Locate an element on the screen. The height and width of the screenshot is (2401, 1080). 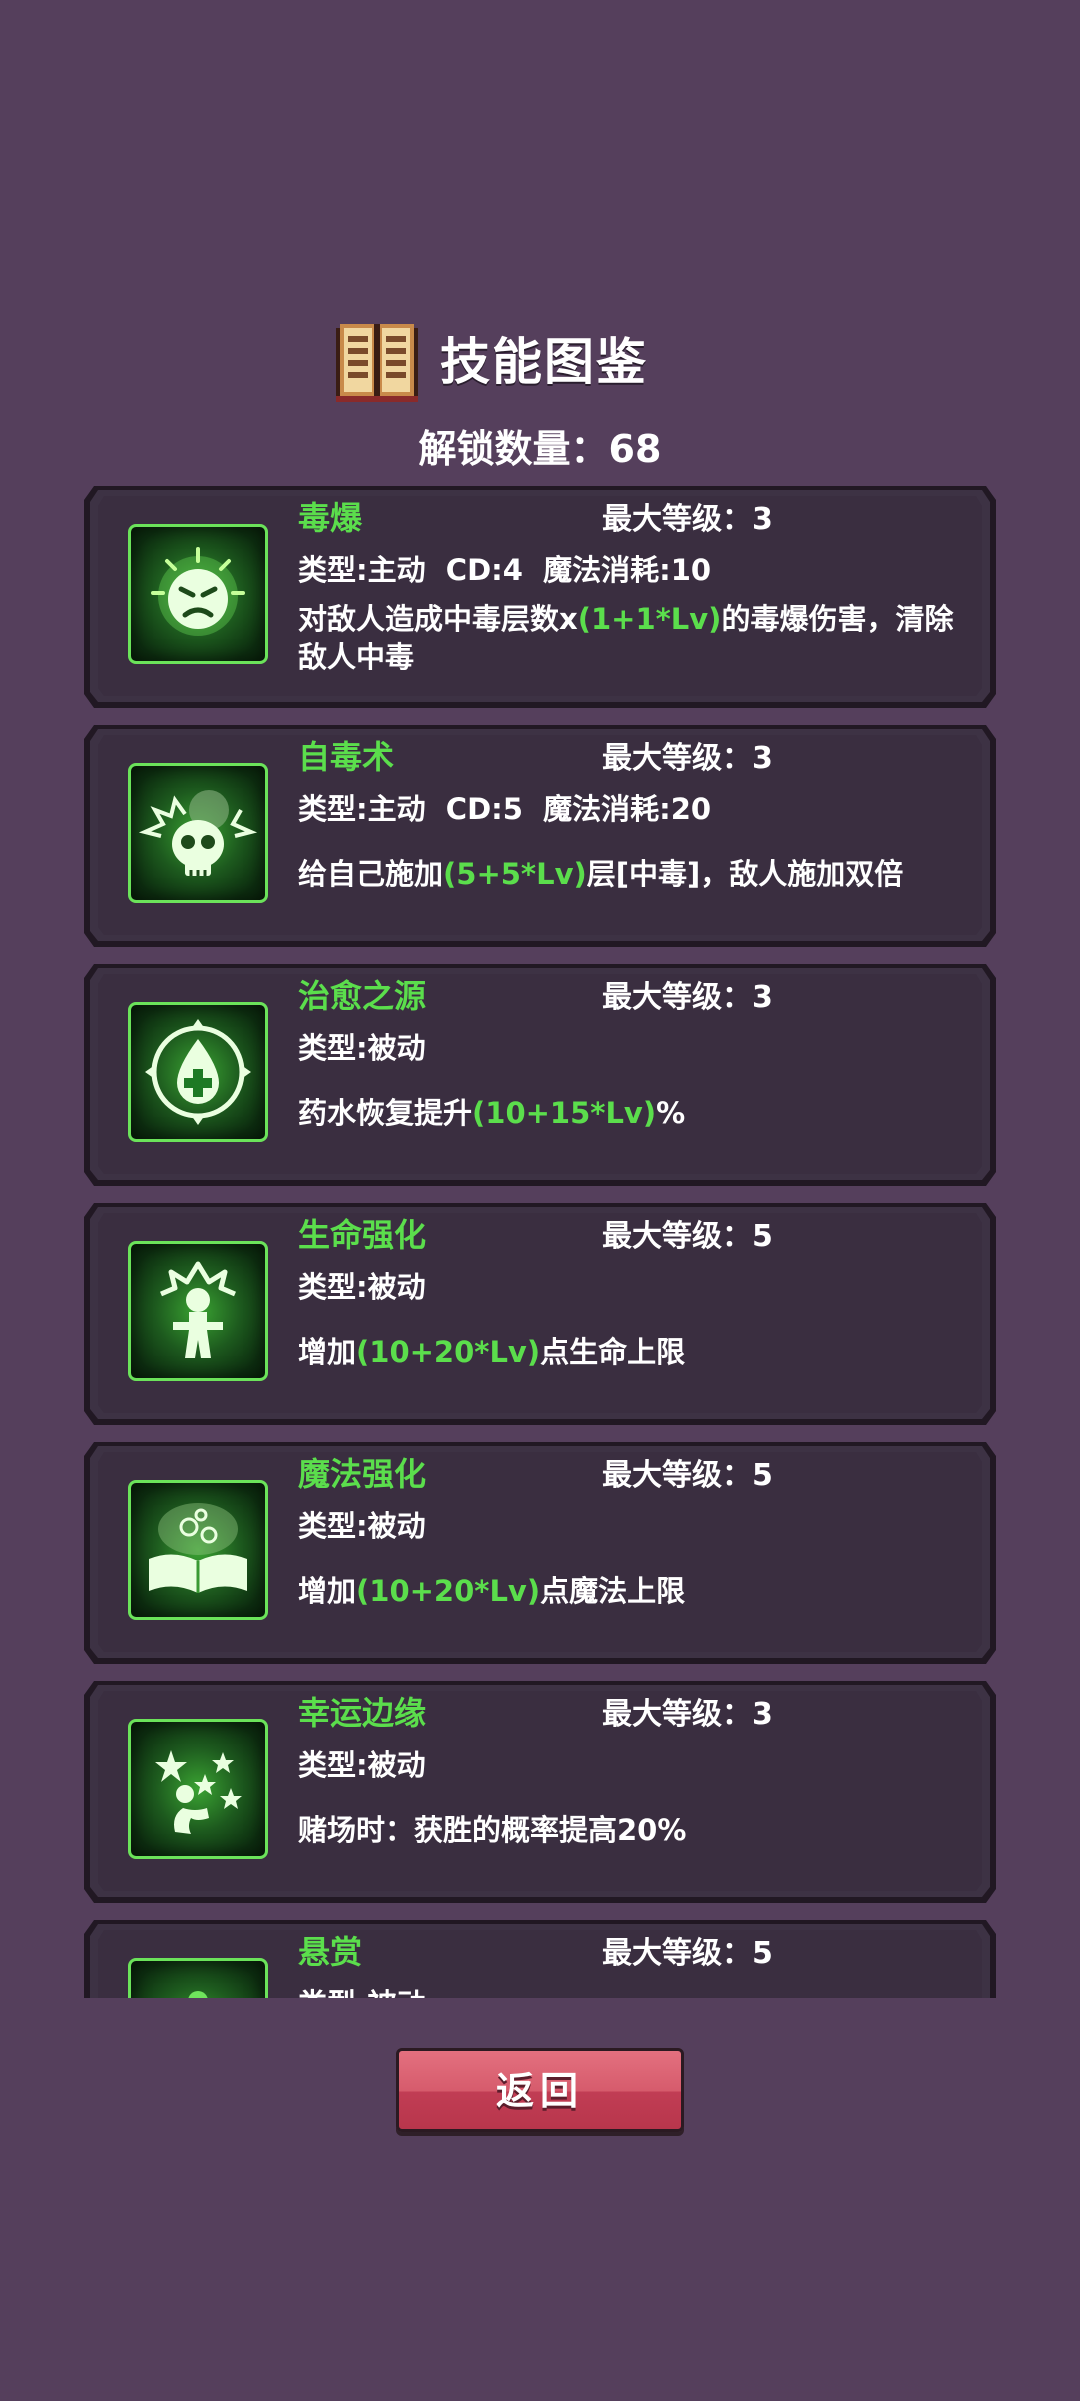
skill-type: 类型:主动 CD:4 魔法消耗:10 is located at coordinates (505, 570).